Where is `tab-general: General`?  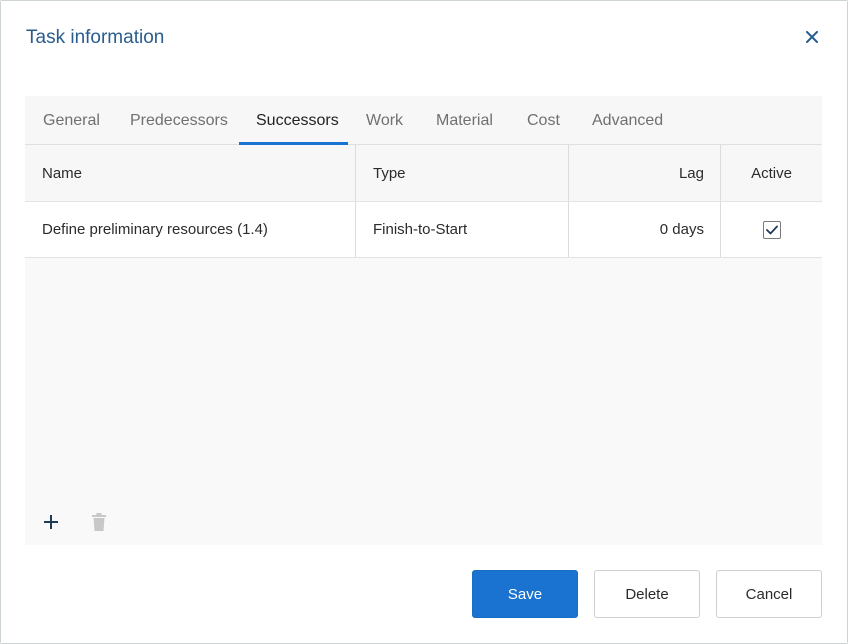
tab-general: General is located at coordinates (71, 120).